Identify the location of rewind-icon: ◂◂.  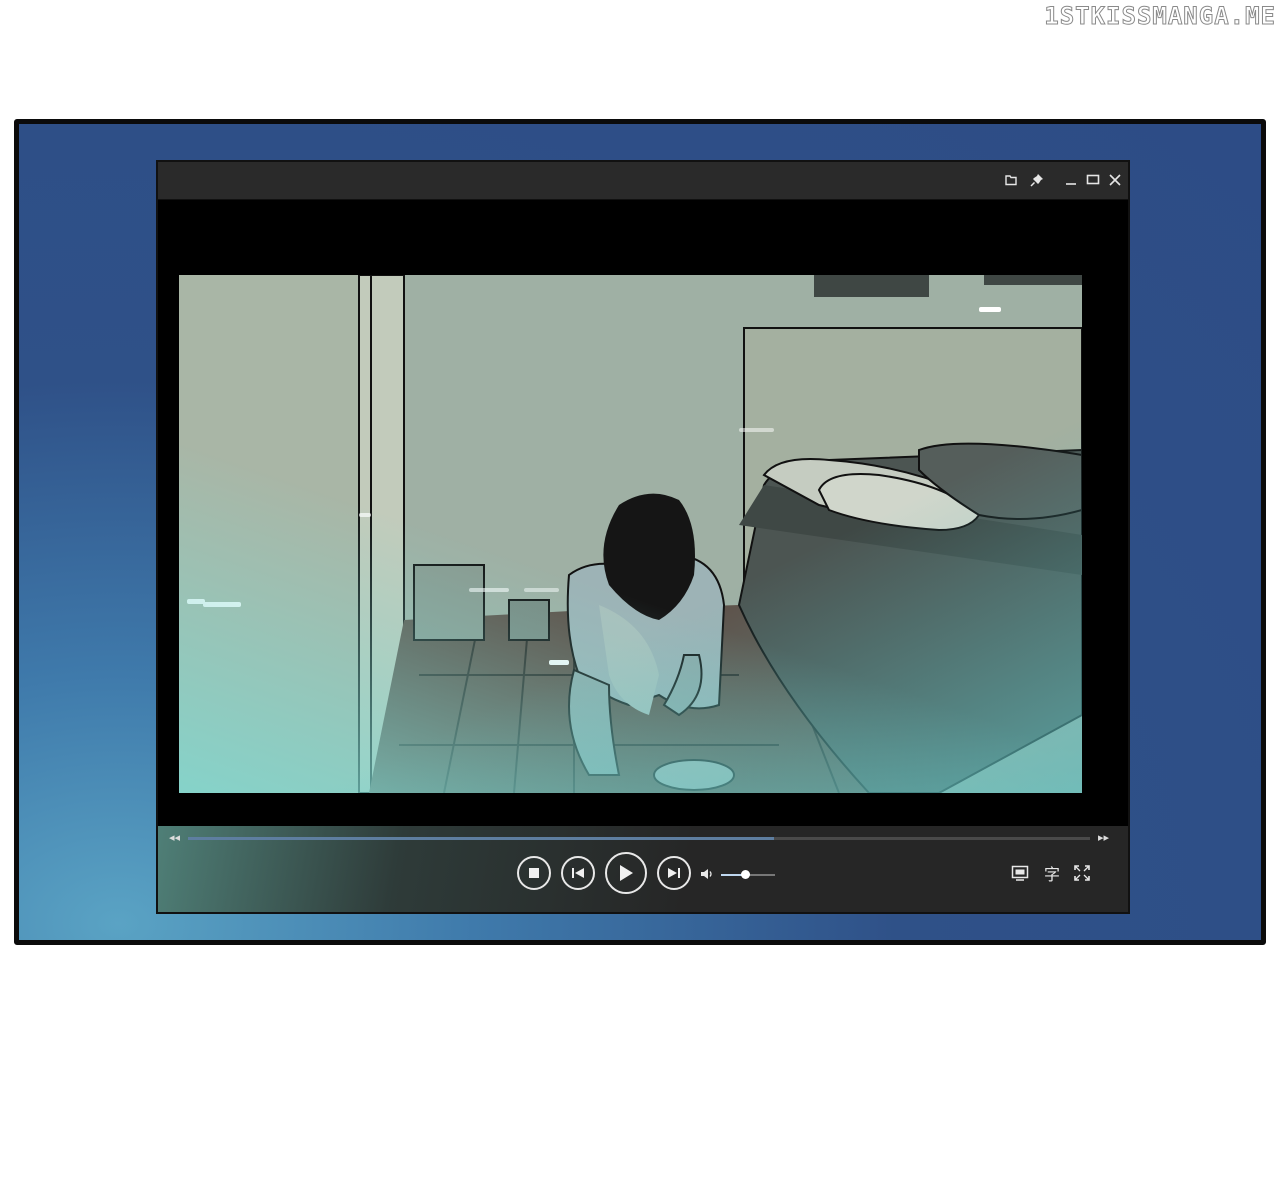
(177, 838).